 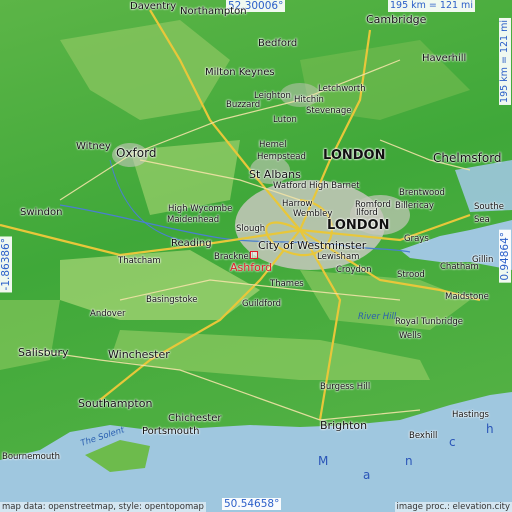 What do you see at coordinates (153, 6) in the screenshot?
I see `city-label: Daventry` at bounding box center [153, 6].